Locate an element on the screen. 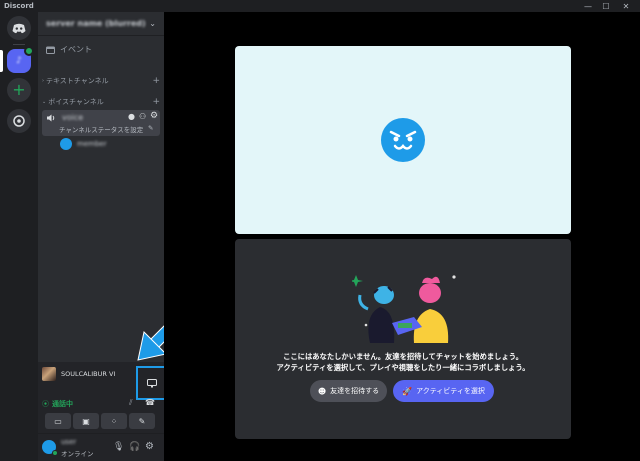  soundboard-icon: ✎ is located at coordinates (142, 421).